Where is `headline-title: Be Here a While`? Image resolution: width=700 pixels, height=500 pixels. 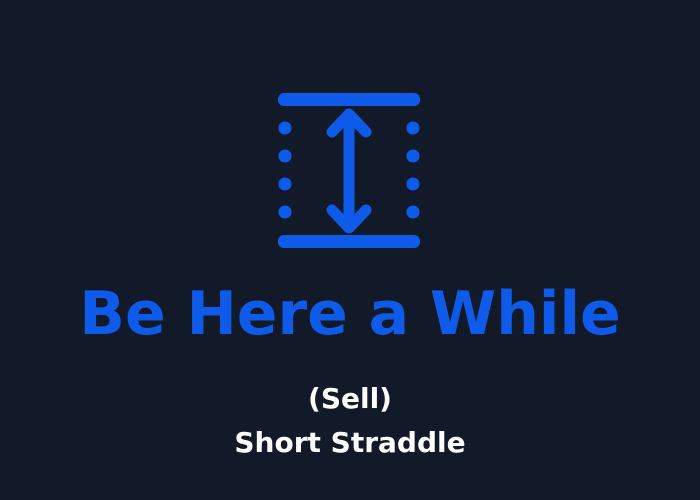
headline-title: Be Here a While is located at coordinates (350, 314).